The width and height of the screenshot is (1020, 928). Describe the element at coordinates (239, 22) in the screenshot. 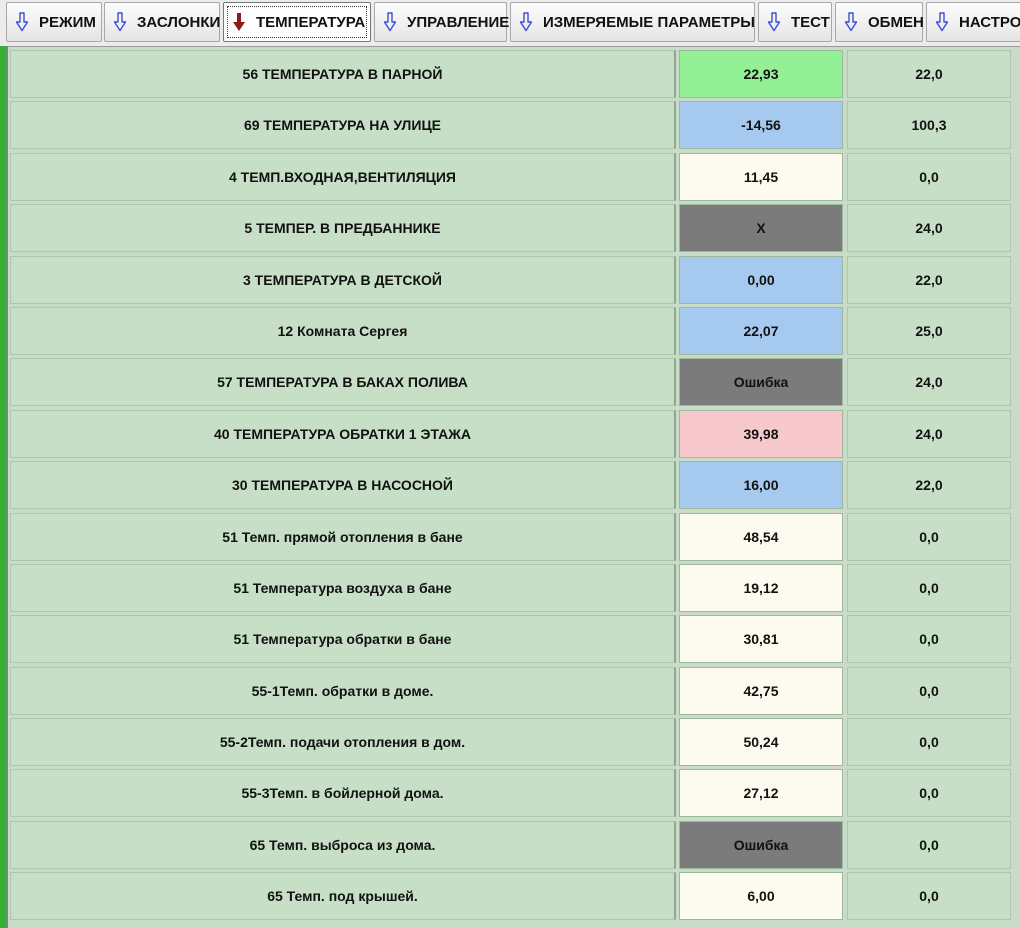

I see `arrow-down-filled-icon` at that location.